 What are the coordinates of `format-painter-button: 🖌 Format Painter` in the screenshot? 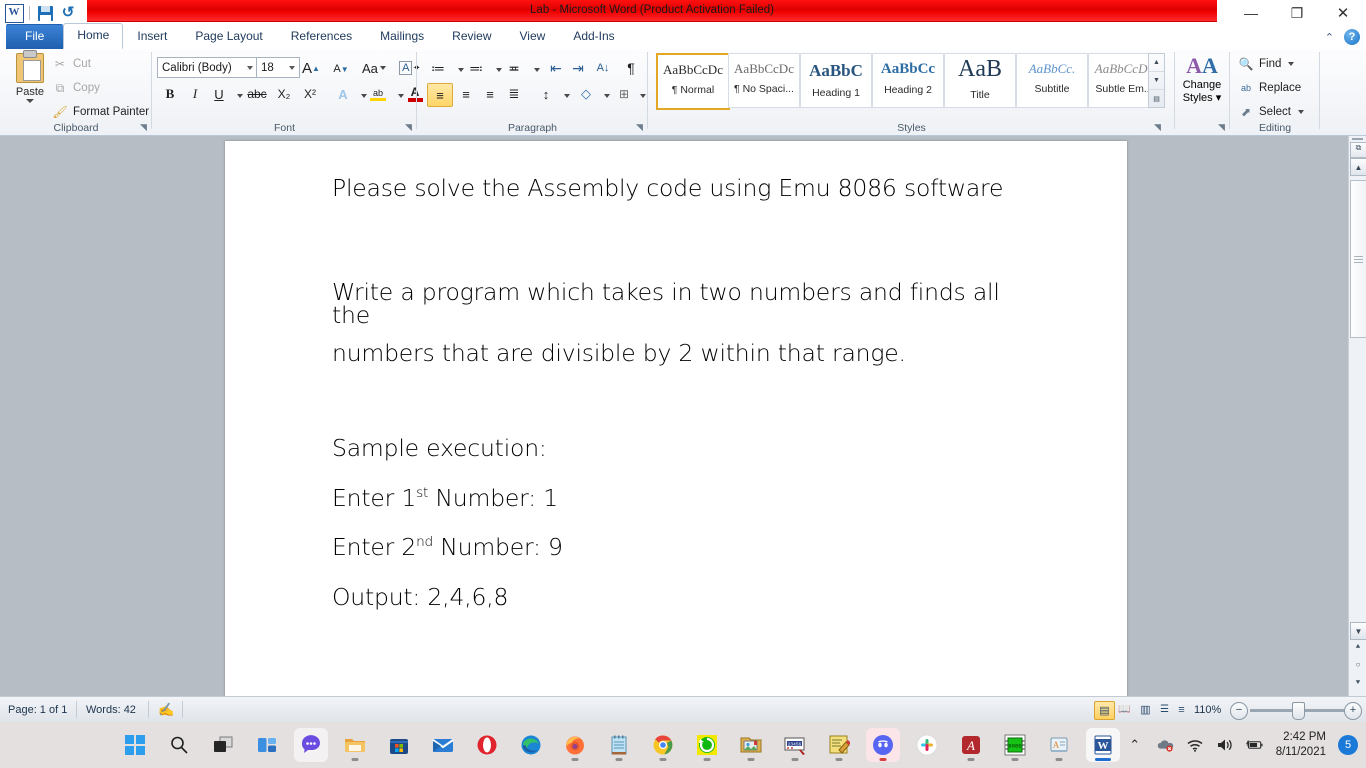 It's located at (100, 112).